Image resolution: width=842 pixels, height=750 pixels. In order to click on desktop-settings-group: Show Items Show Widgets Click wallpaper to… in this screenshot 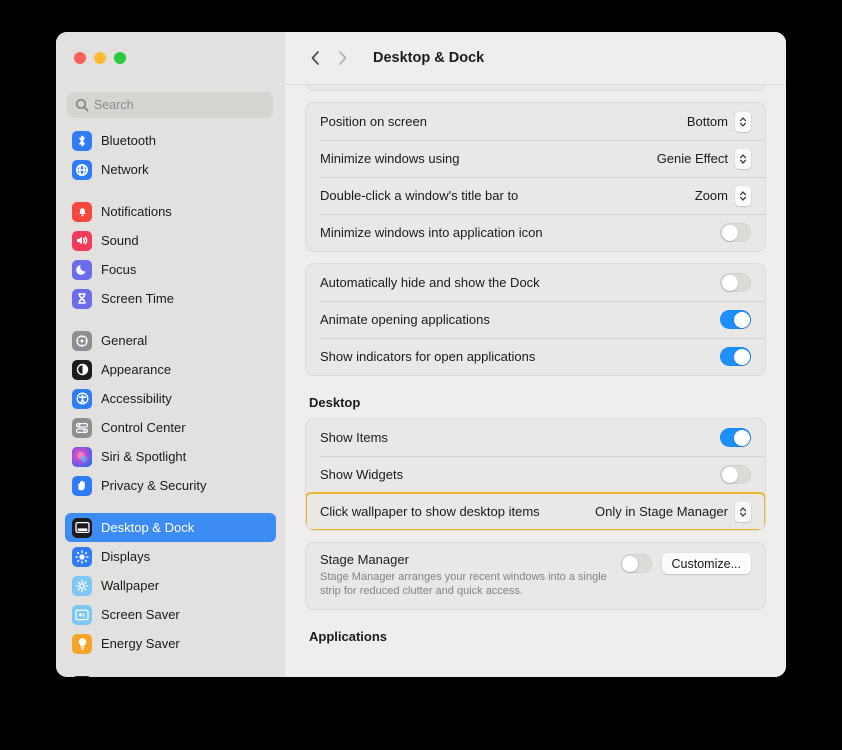, I will do `click(535, 474)`.